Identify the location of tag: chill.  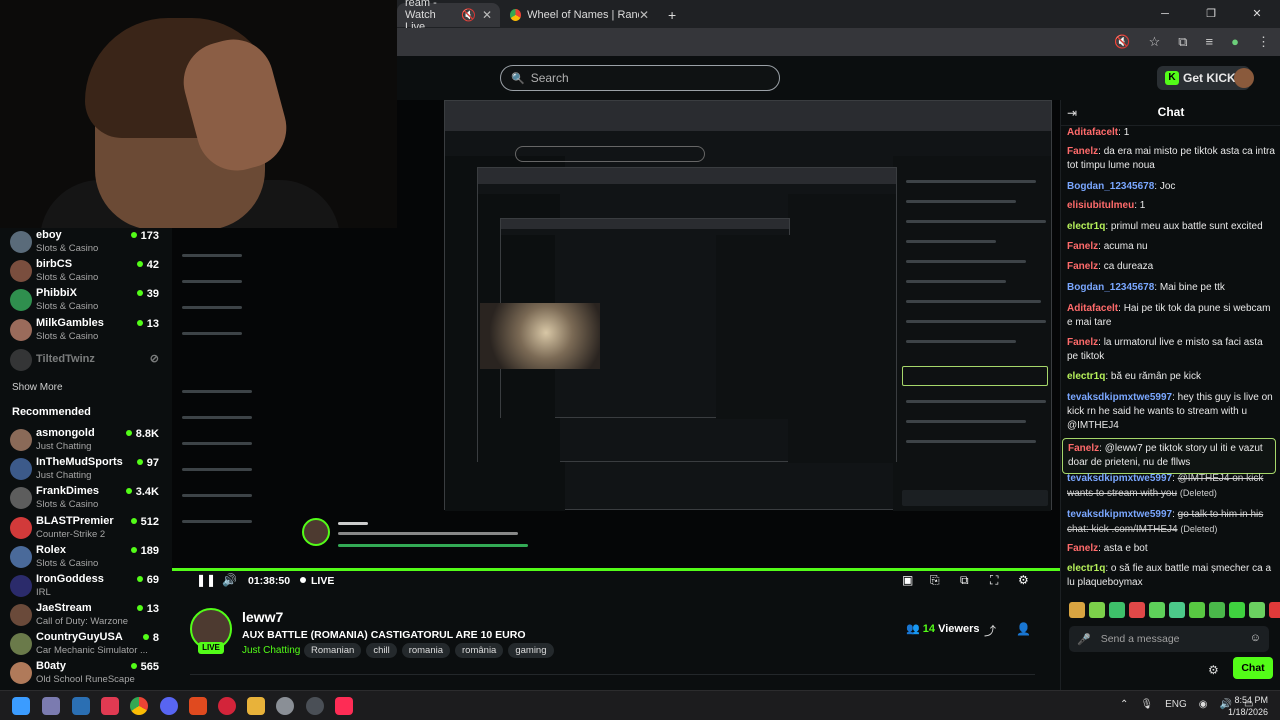
(381, 650).